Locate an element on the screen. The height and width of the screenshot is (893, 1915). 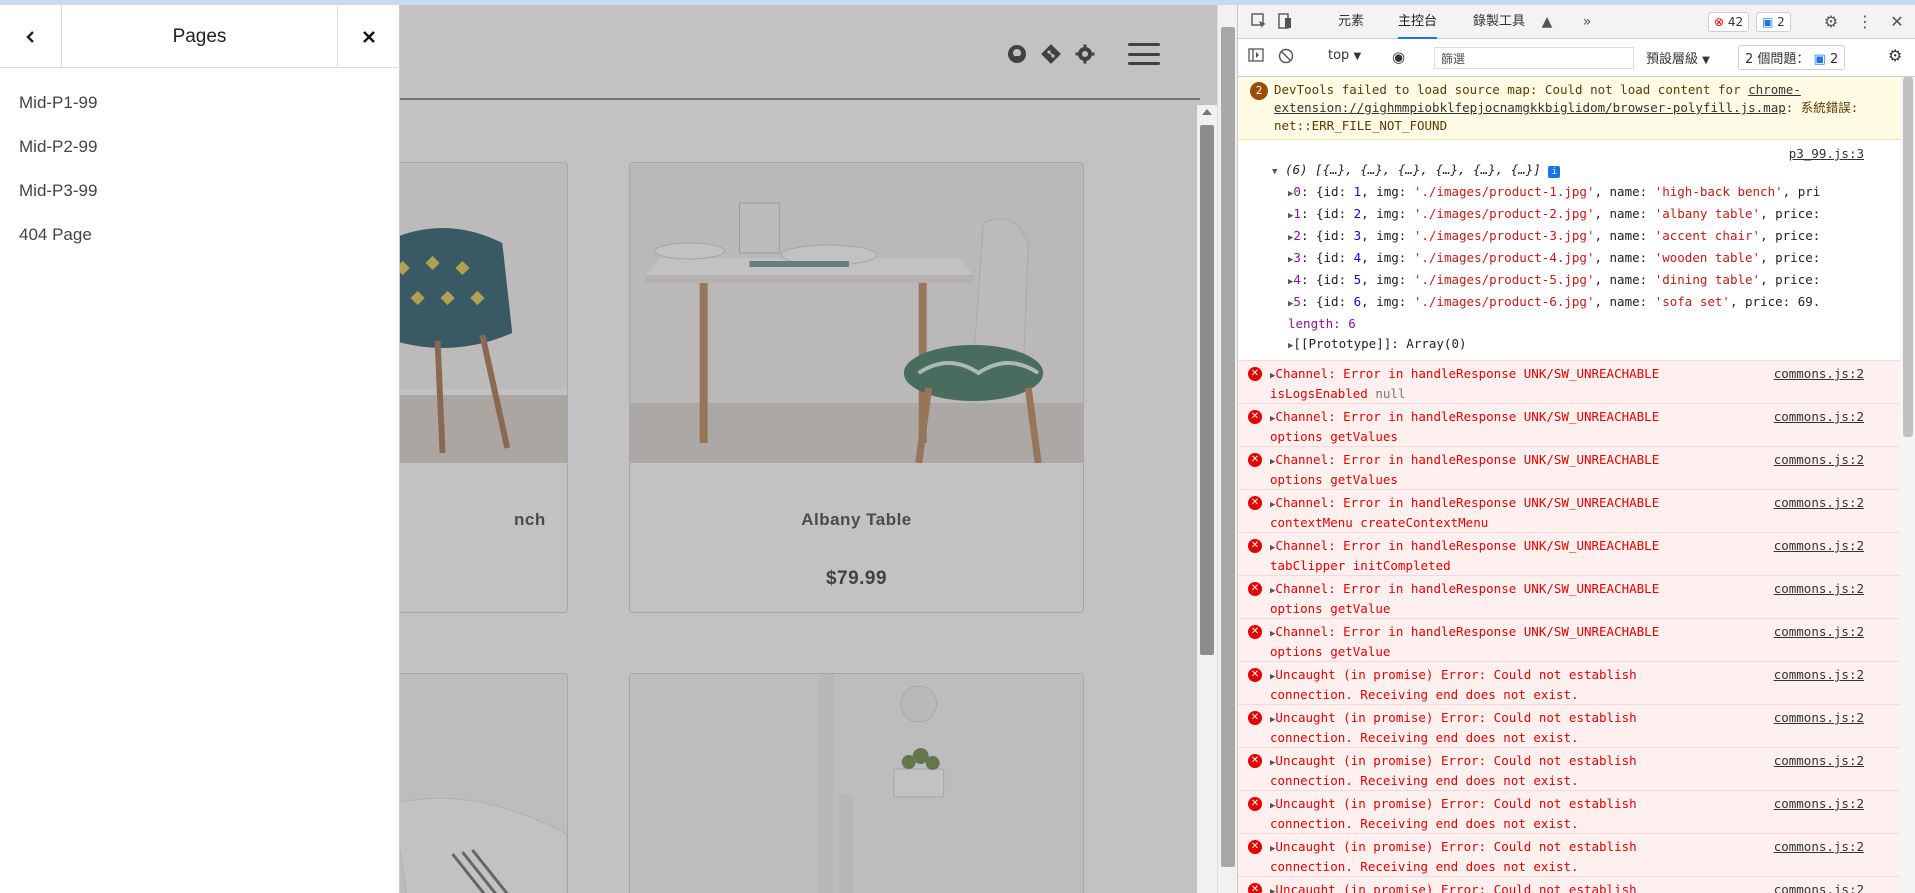
item-tail: price: 69. is located at coordinates (1783, 301).